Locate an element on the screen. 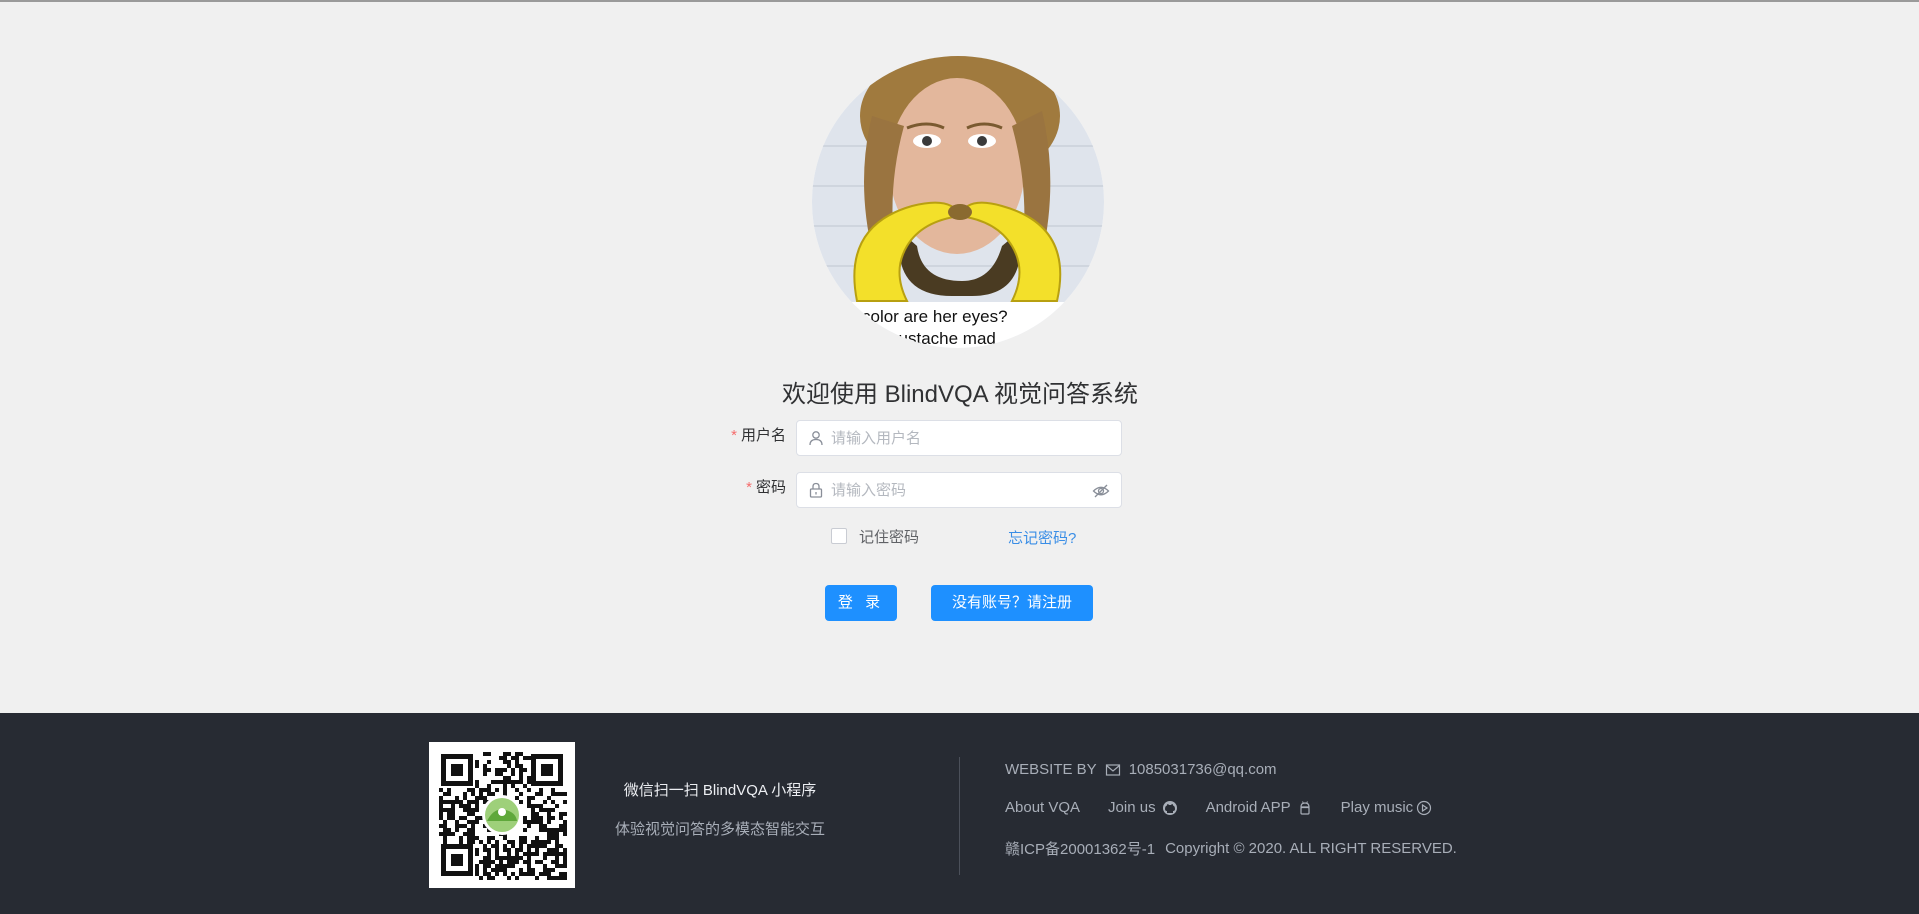  remember-checkbox is located at coordinates (839, 536).